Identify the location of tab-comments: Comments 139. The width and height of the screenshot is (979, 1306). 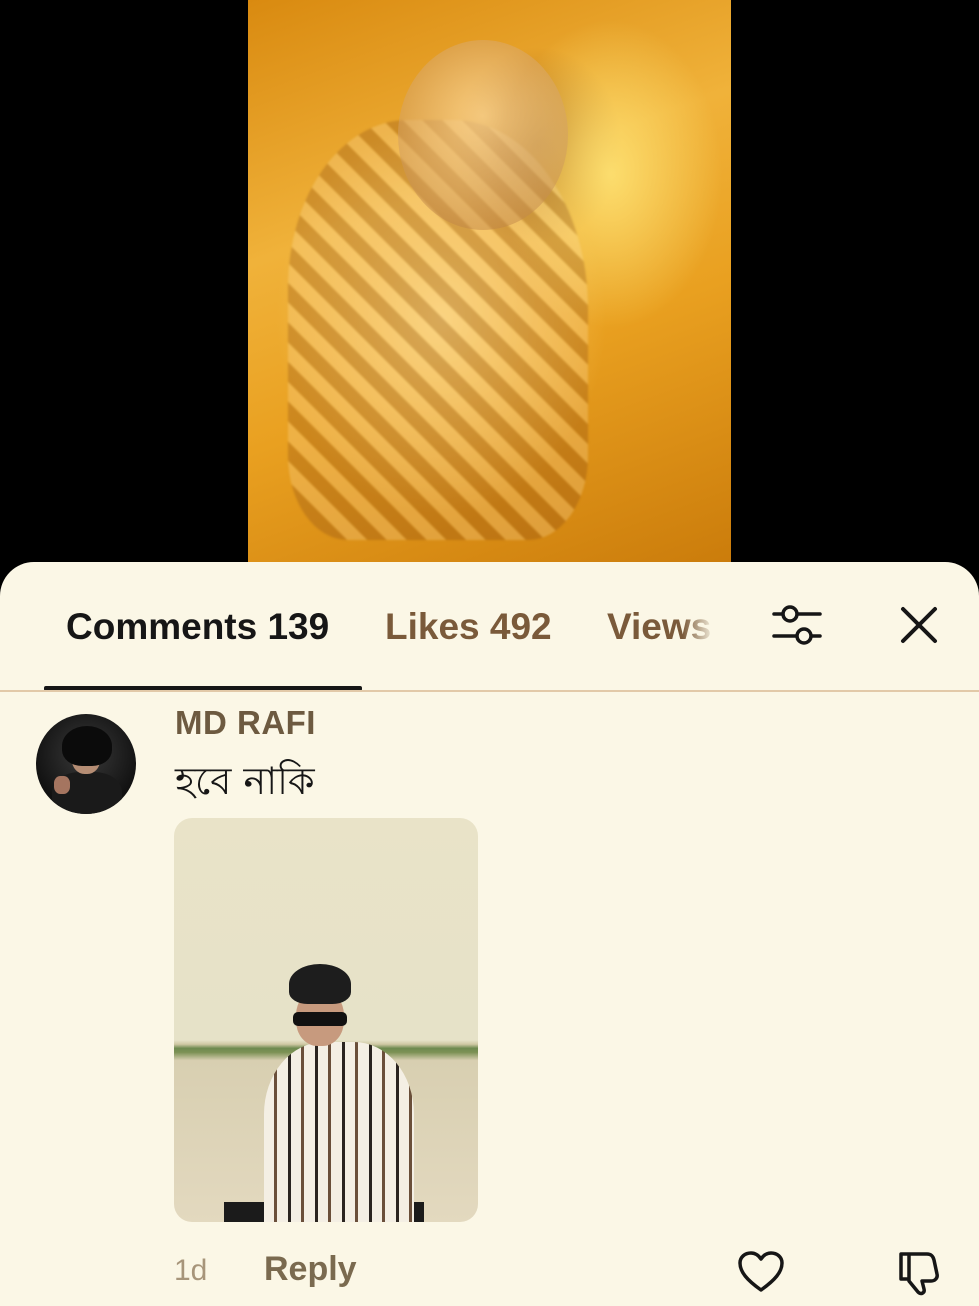
(197, 627).